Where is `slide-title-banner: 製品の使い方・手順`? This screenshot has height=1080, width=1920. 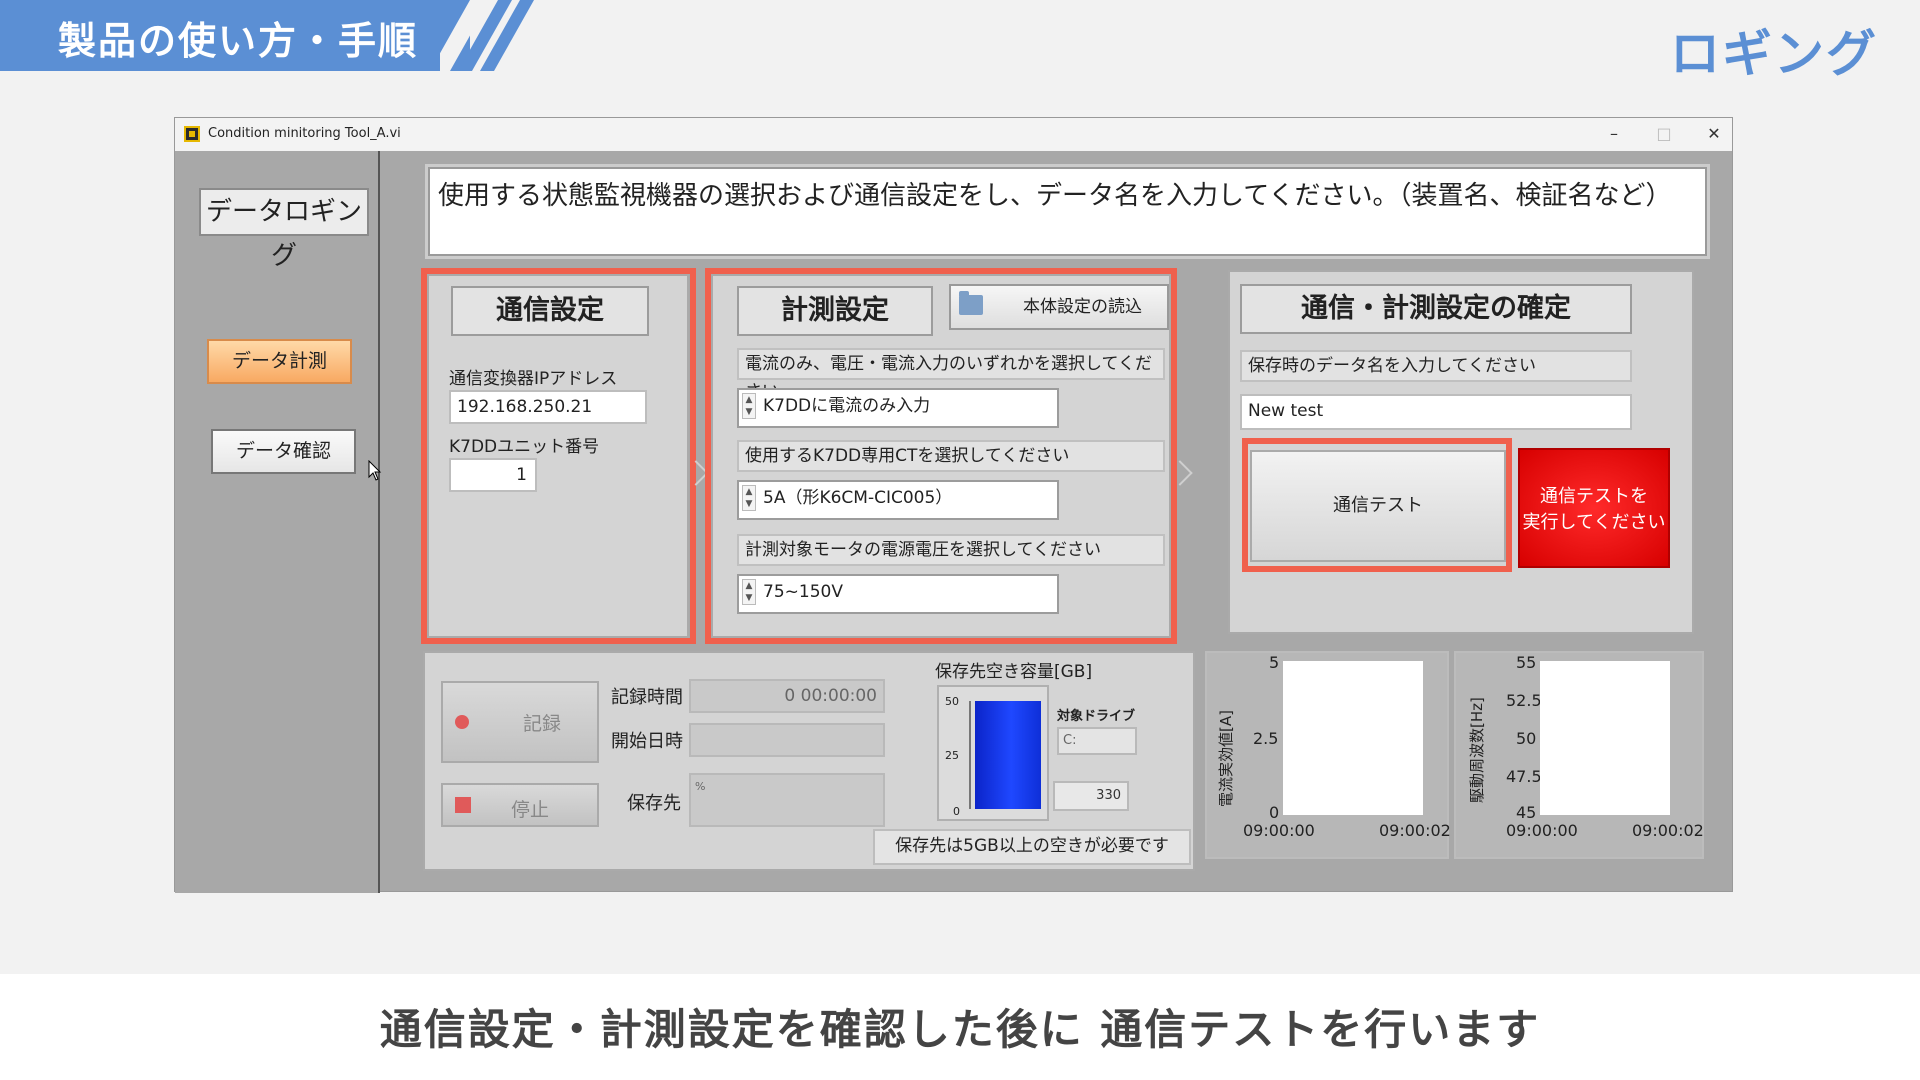 slide-title-banner: 製品の使い方・手順 is located at coordinates (235, 35).